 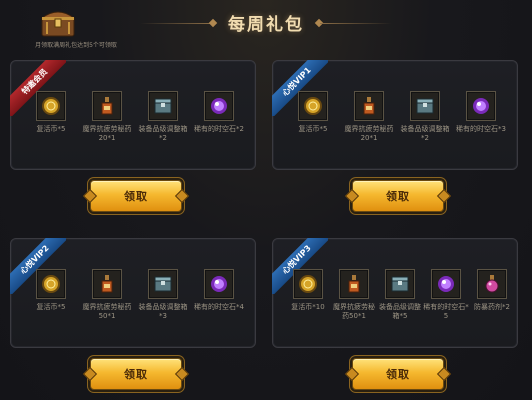 What do you see at coordinates (446, 311) in the screenshot?
I see `reward-item-label: 稀有的时空石*5` at bounding box center [446, 311].